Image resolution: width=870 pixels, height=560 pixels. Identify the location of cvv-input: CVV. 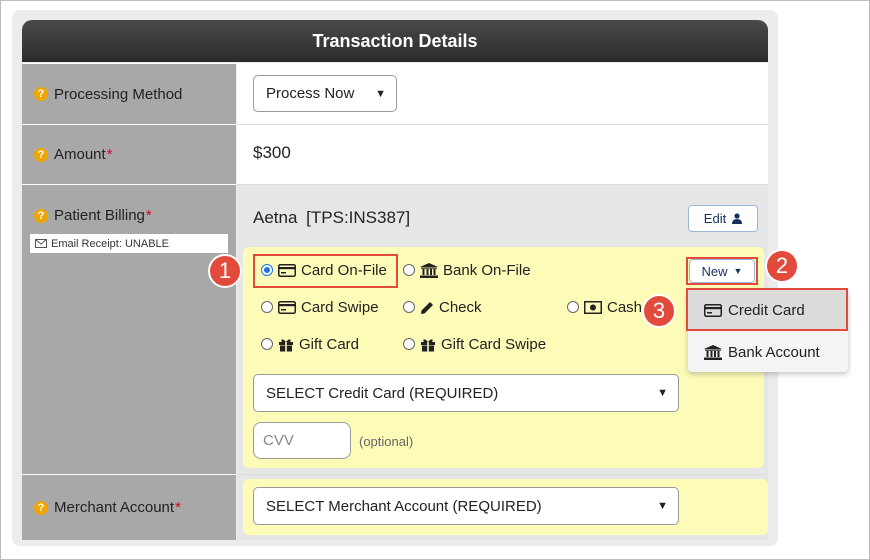
(302, 440).